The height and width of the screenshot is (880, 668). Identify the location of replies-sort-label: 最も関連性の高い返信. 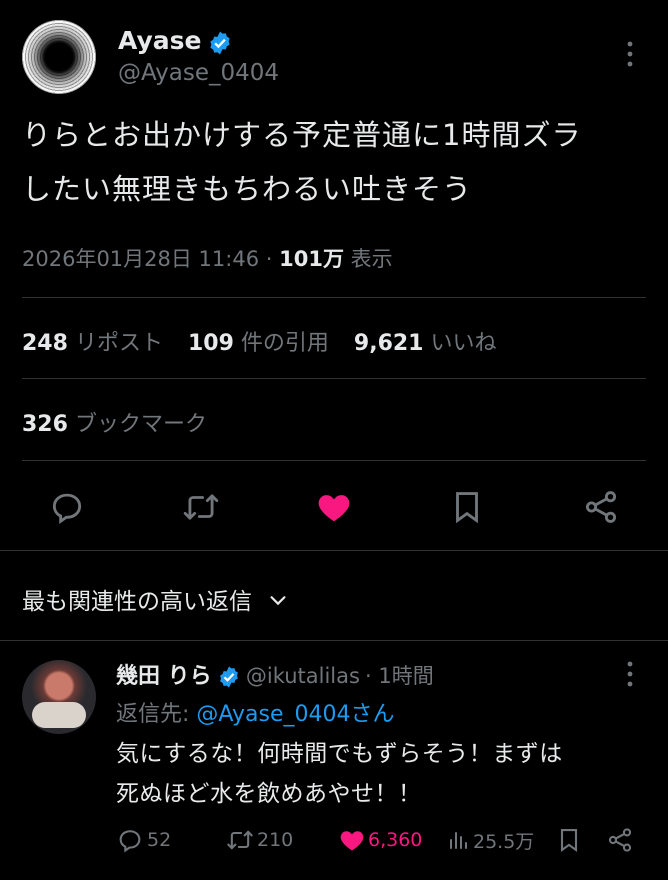
(137, 602).